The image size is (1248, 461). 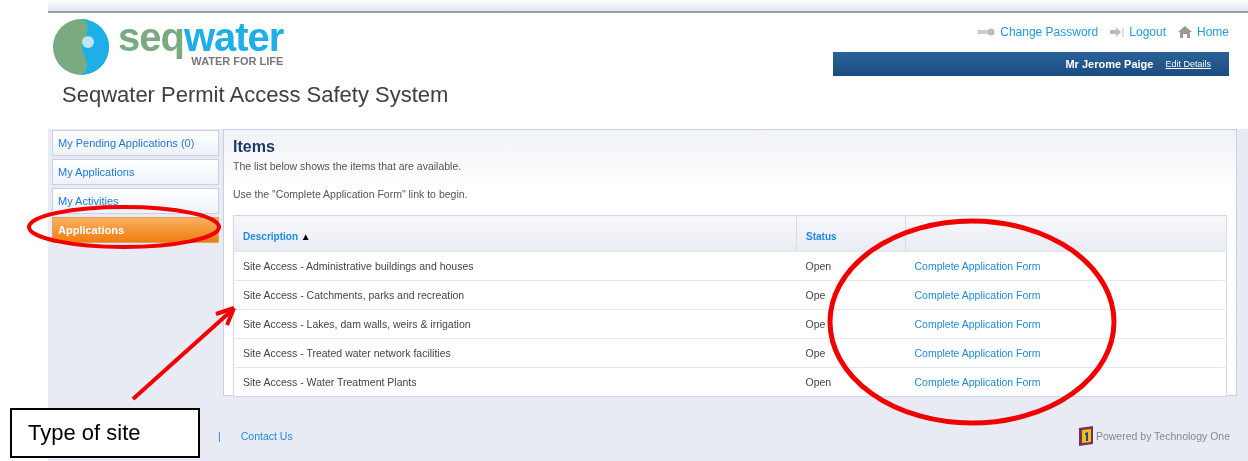 What do you see at coordinates (851, 233) in the screenshot?
I see `column-header: Status` at bounding box center [851, 233].